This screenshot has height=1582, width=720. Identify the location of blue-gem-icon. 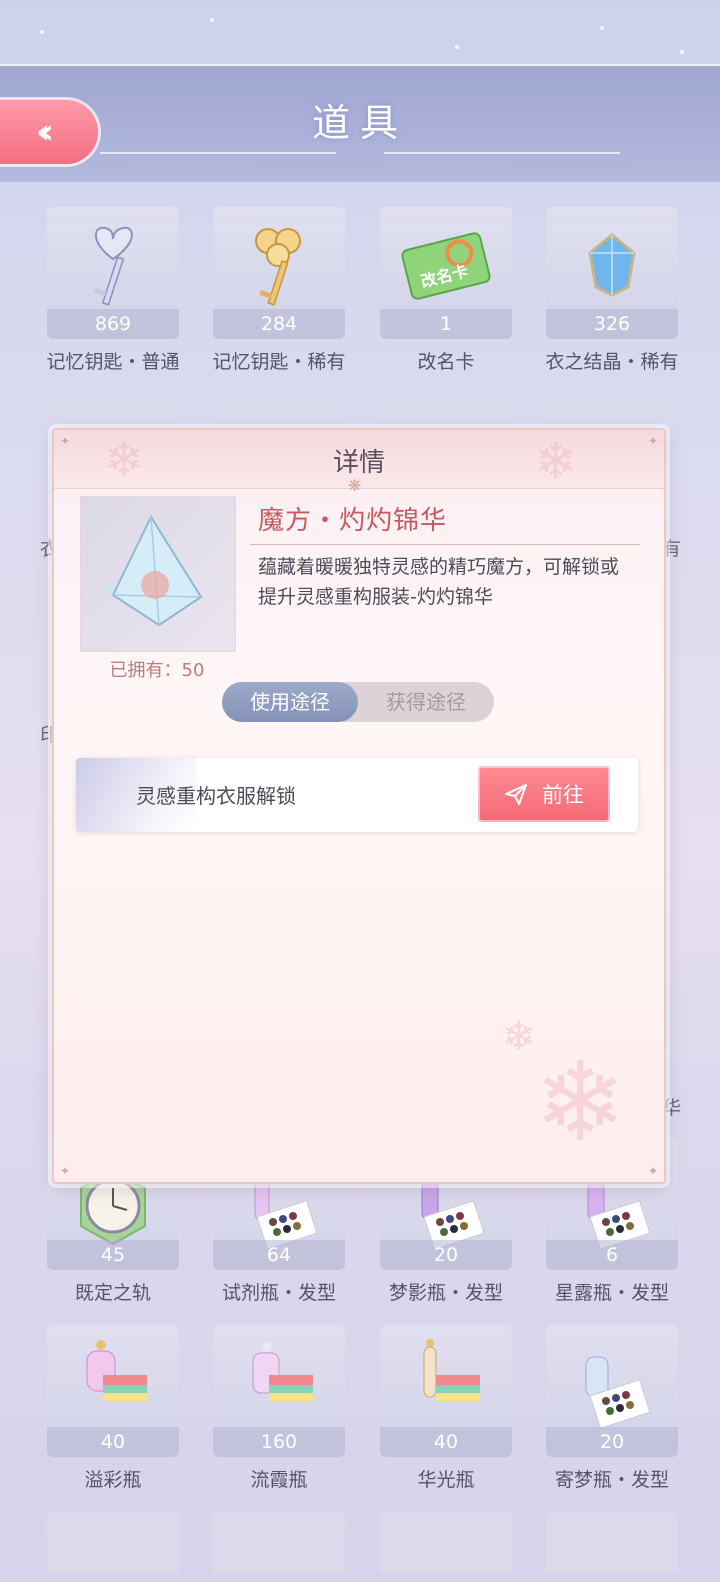
(612, 265).